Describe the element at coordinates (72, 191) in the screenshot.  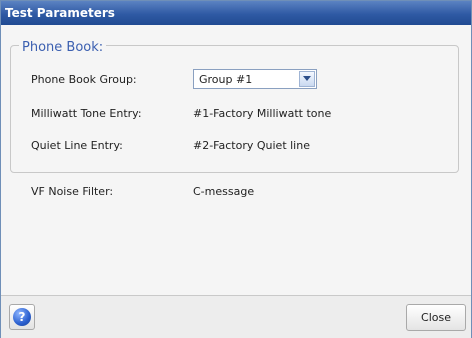
I see `vf-noise-filter-label: VF Noise Filter:` at that location.